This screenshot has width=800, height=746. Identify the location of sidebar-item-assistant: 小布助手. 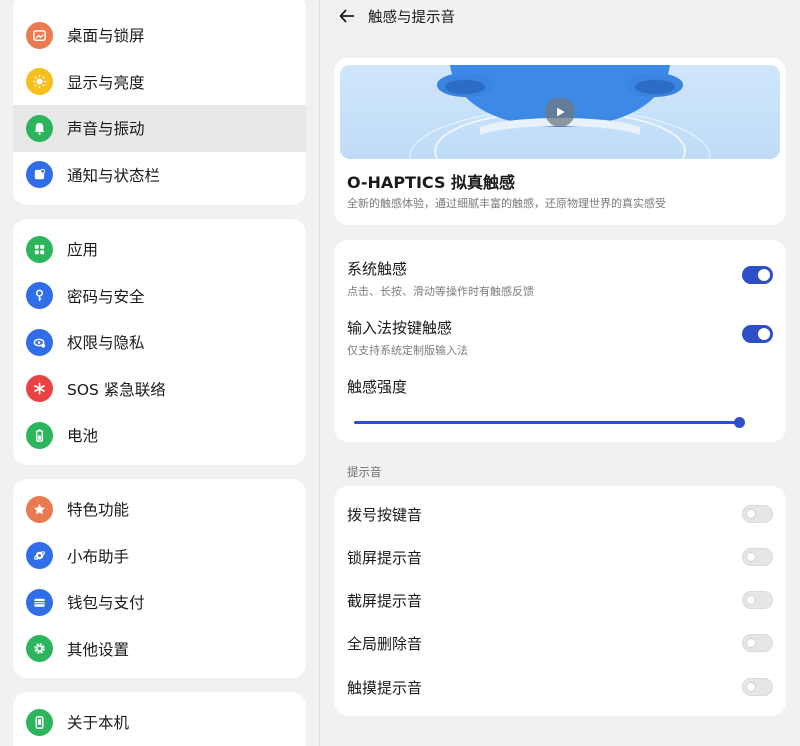
(159, 556).